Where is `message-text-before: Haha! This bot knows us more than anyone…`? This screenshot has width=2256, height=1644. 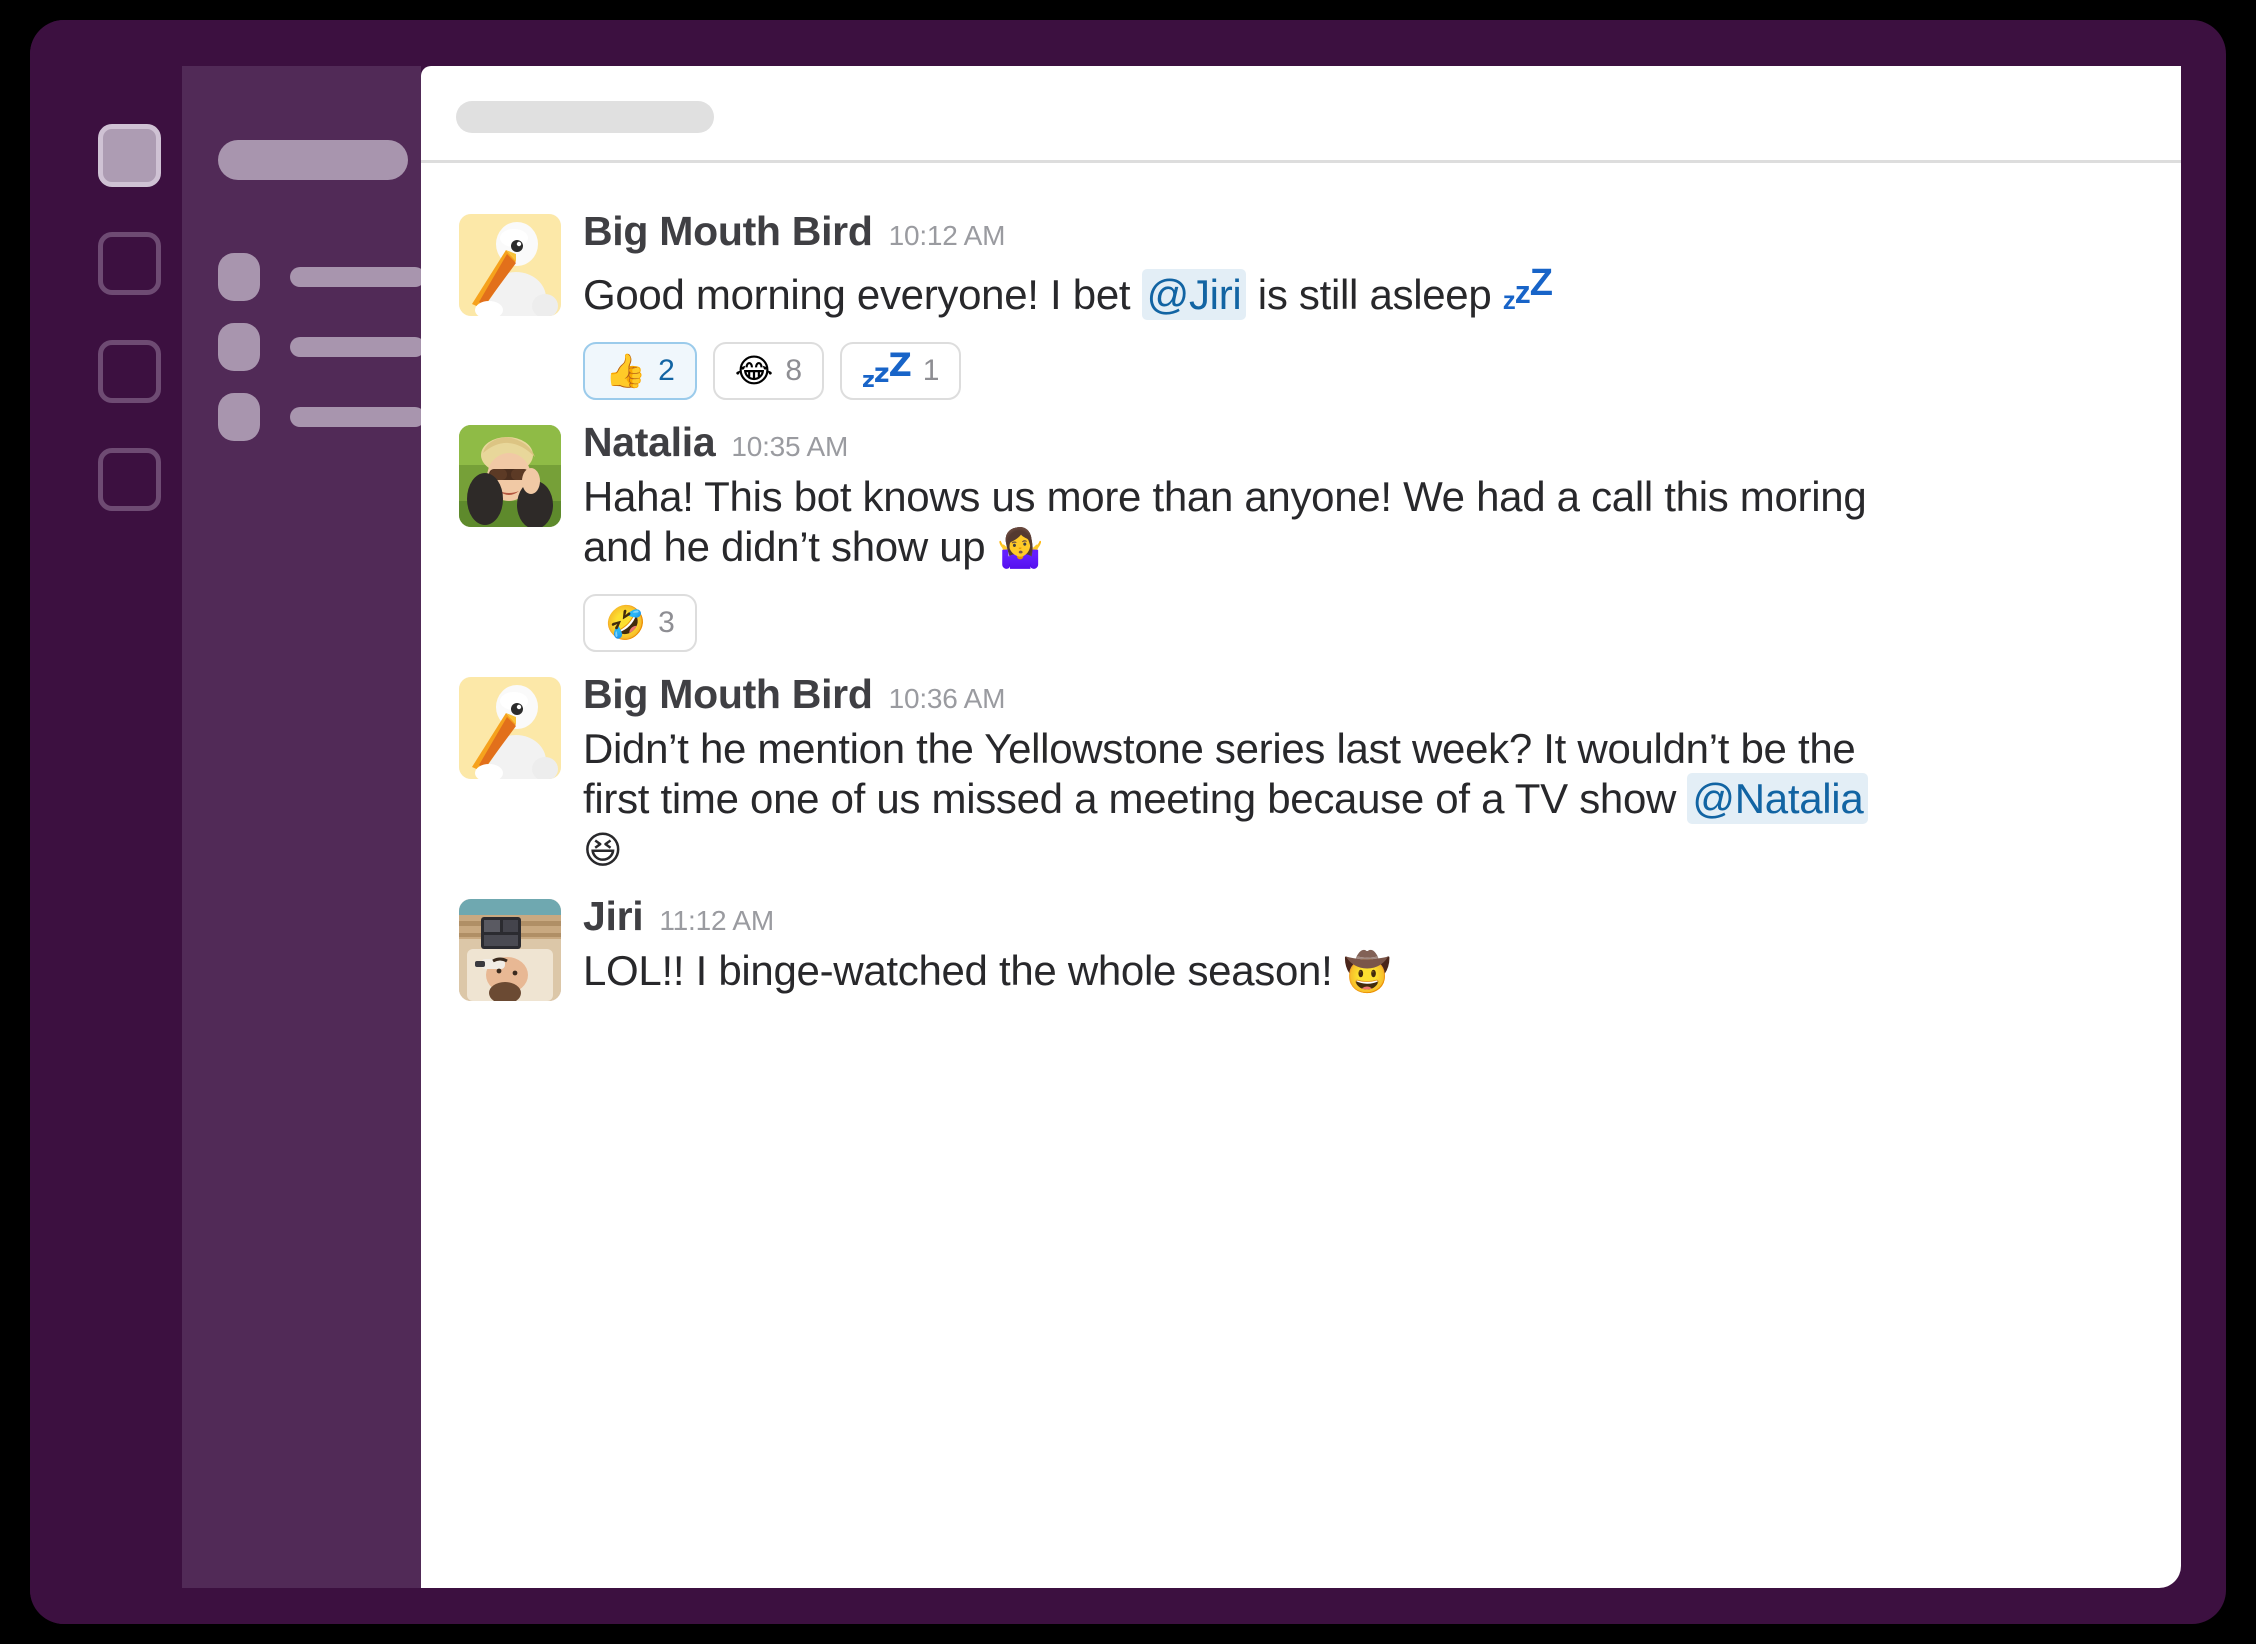
message-text-before: Haha! This bot knows us more than anyone… is located at coordinates (1225, 521).